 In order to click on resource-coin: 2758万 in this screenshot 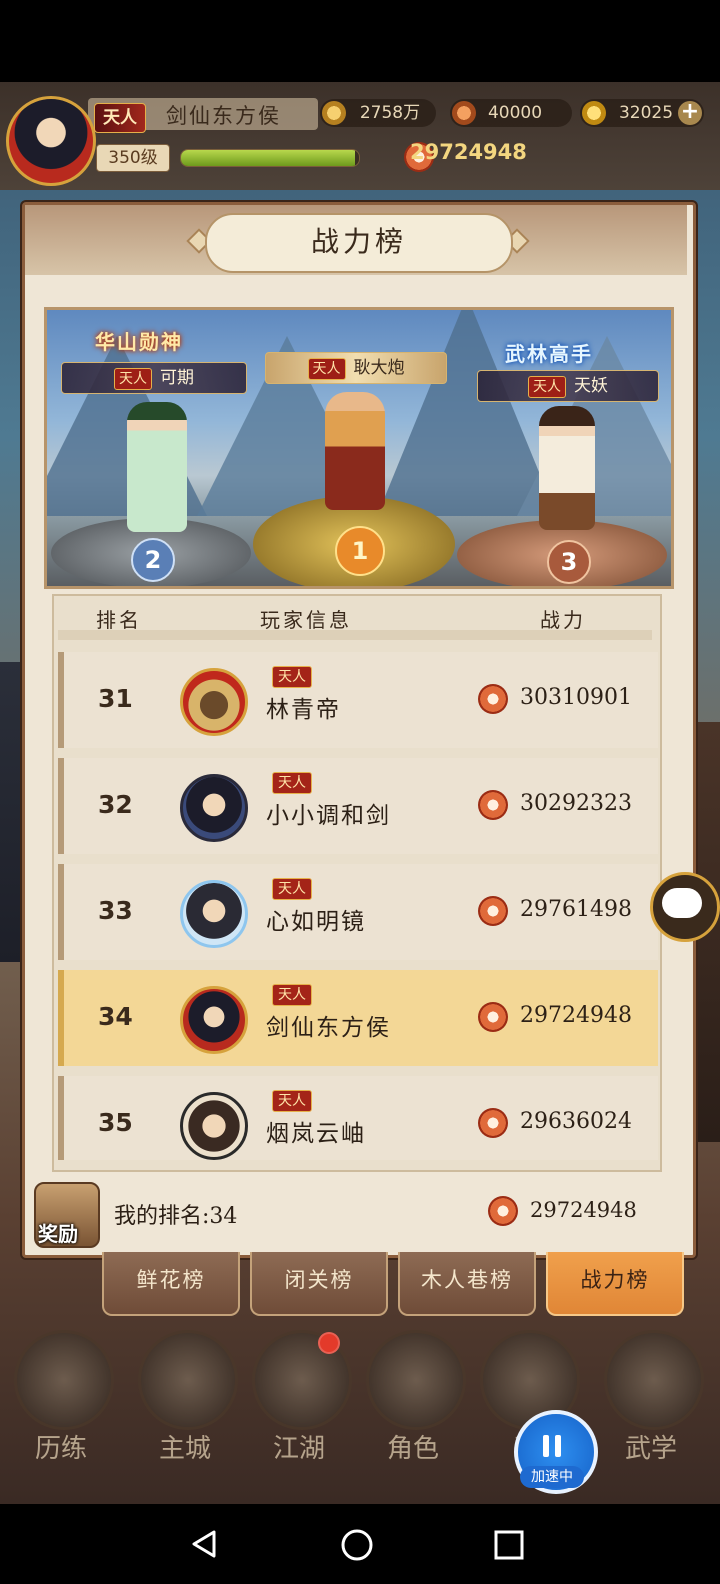, I will do `click(378, 113)`.